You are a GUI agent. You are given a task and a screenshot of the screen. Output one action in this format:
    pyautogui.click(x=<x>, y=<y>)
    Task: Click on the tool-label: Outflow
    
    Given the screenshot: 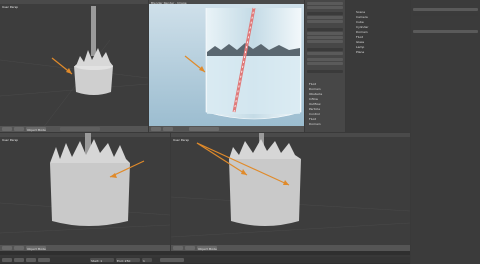 What is the action you would take?
    pyautogui.click(x=315, y=104)
    